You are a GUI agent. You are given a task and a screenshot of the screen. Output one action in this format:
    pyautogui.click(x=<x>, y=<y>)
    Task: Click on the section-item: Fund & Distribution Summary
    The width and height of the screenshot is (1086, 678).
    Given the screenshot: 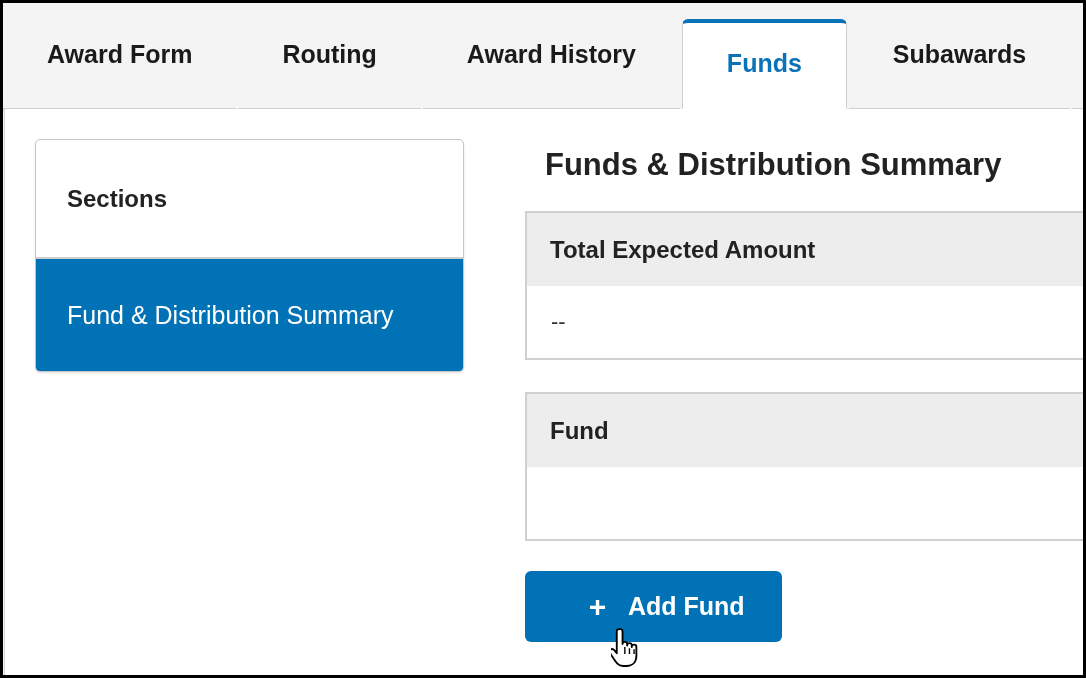 What is the action you would take?
    pyautogui.click(x=249, y=315)
    